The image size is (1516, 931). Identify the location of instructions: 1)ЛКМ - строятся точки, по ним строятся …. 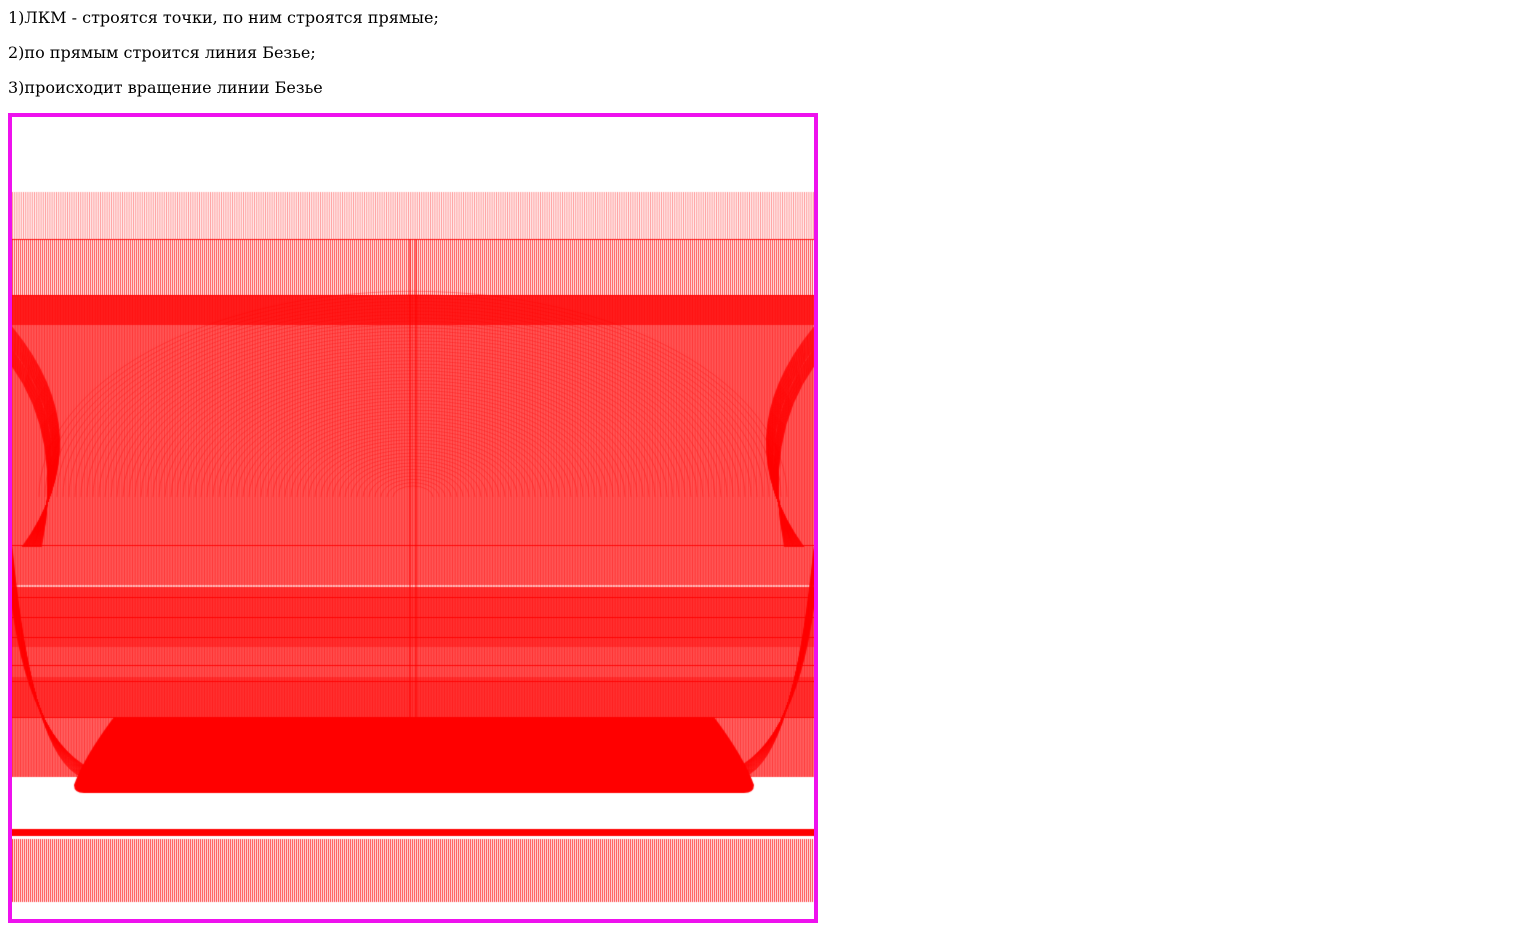
(223, 52).